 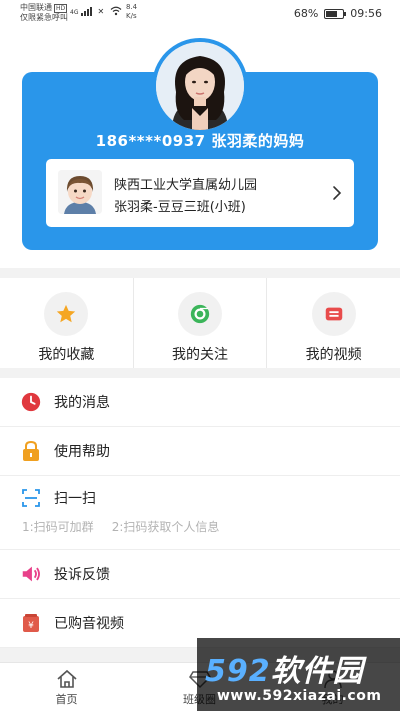 I want to click on speaker-icon, so click(x=31, y=574).